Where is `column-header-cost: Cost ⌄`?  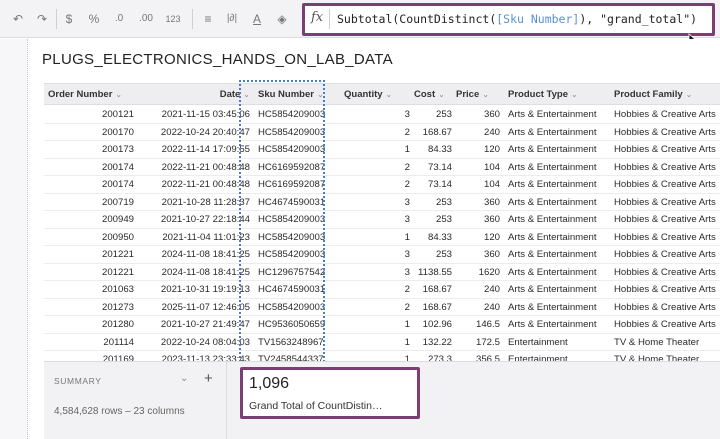
column-header-cost: Cost ⌄ is located at coordinates (433, 95).